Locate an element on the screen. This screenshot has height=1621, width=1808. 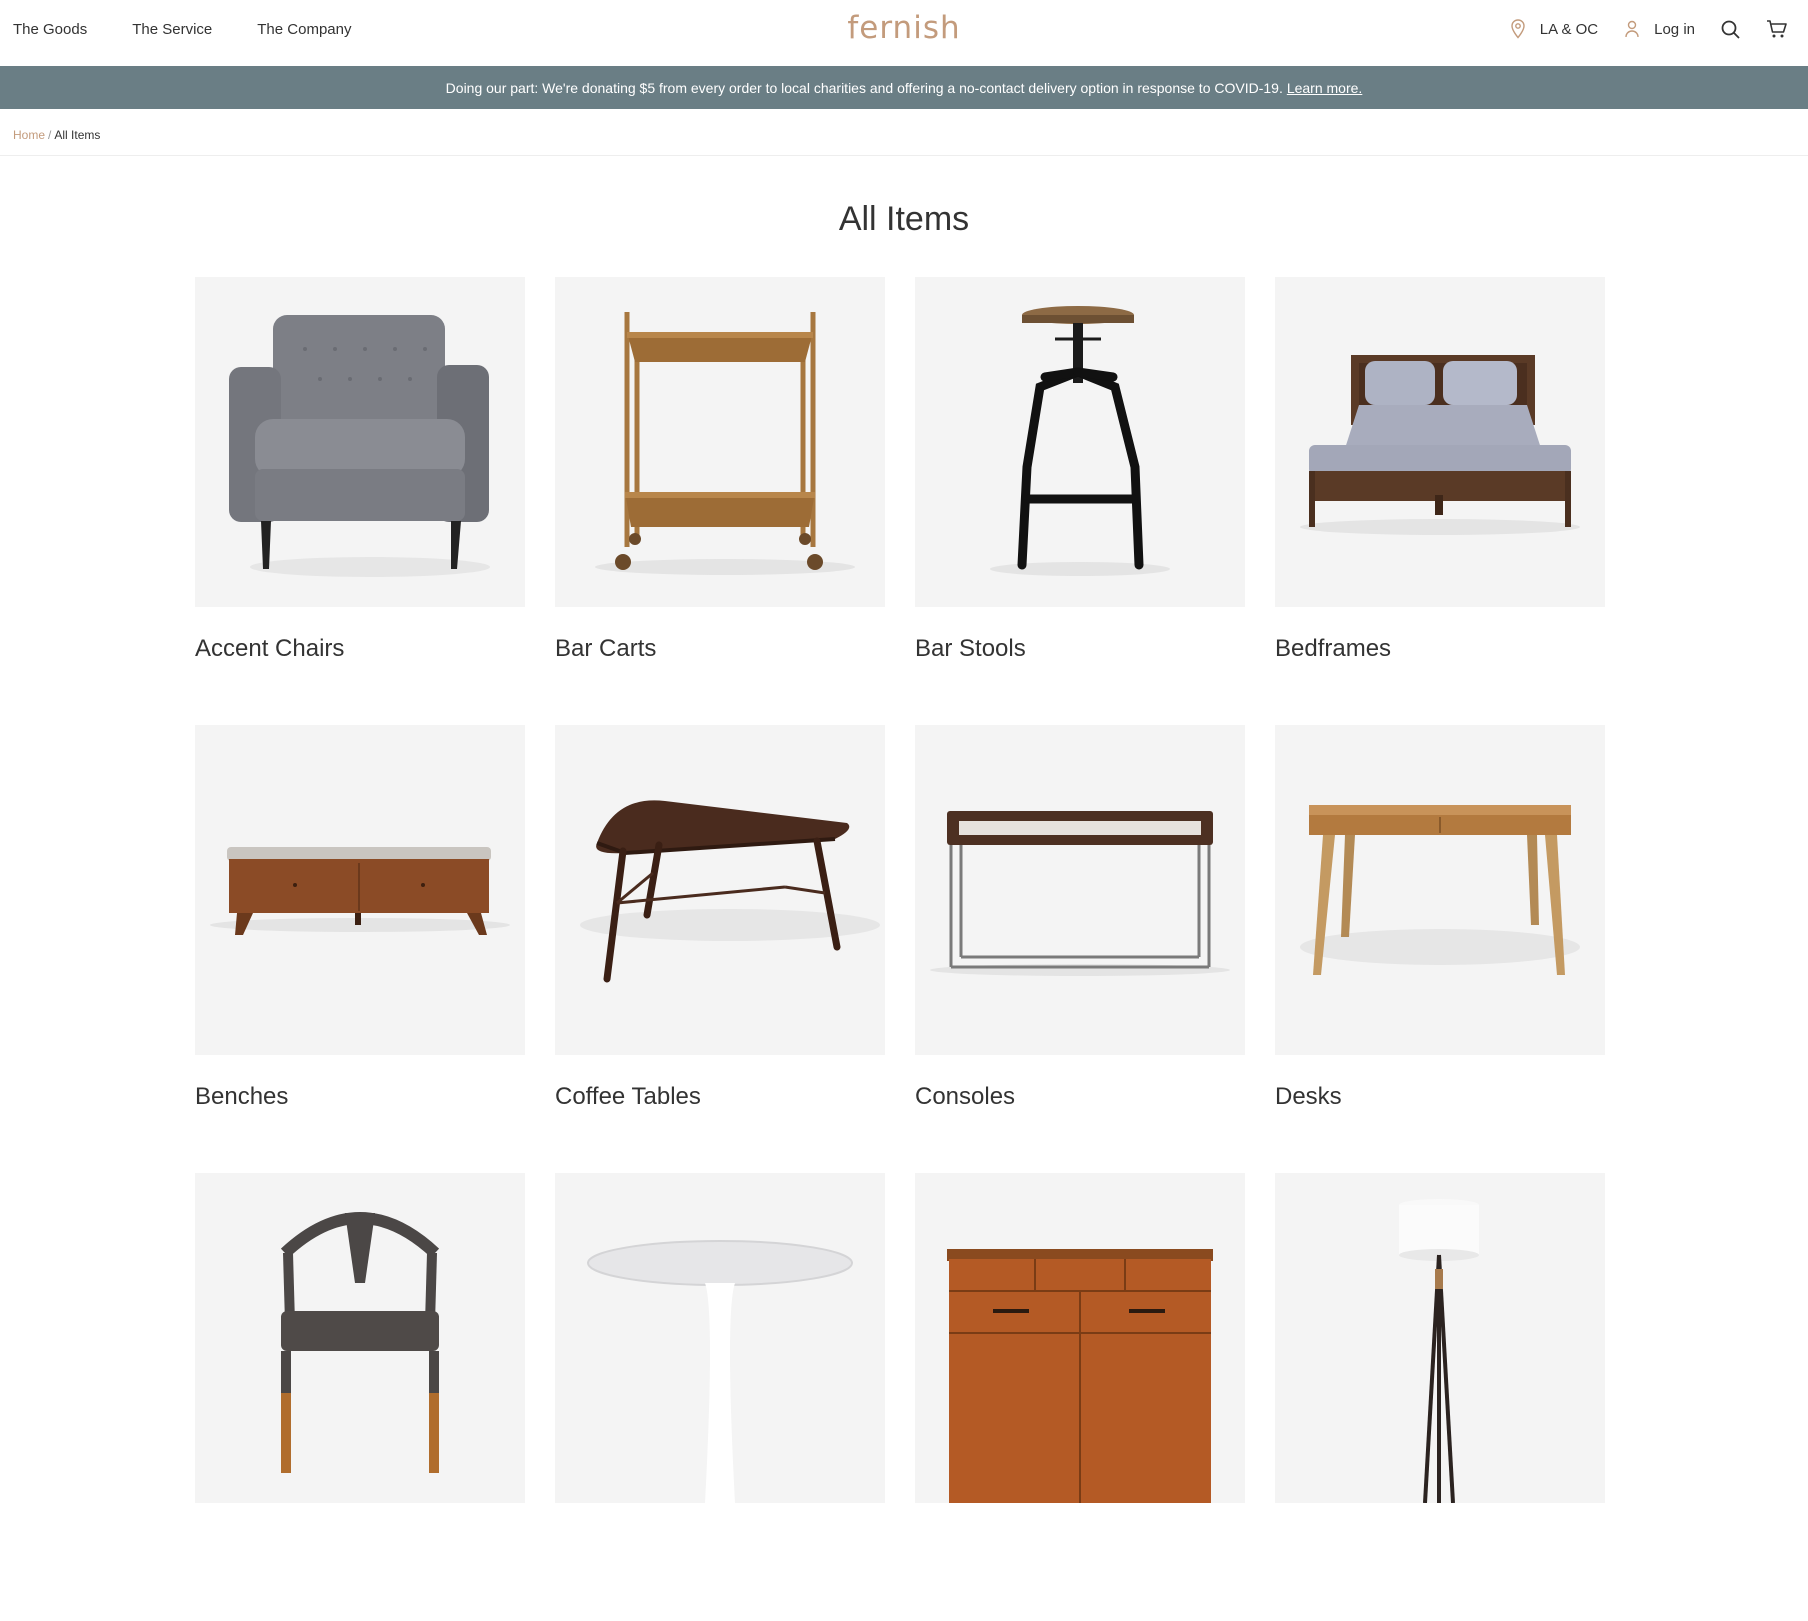
coffee-table-image is located at coordinates (720, 890).